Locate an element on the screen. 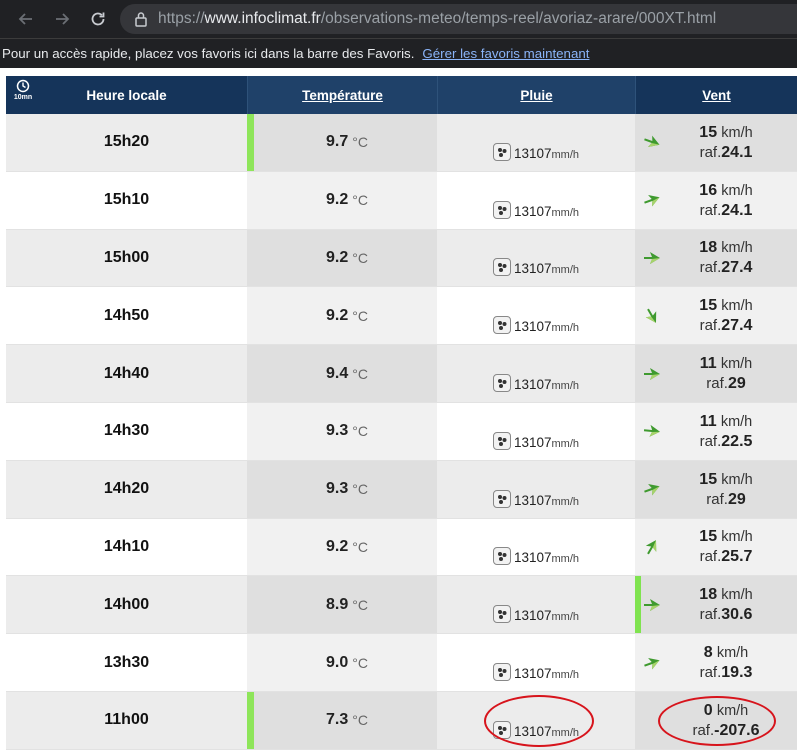  wind-text: 18 km/h raf.27.4 is located at coordinates (731, 257).